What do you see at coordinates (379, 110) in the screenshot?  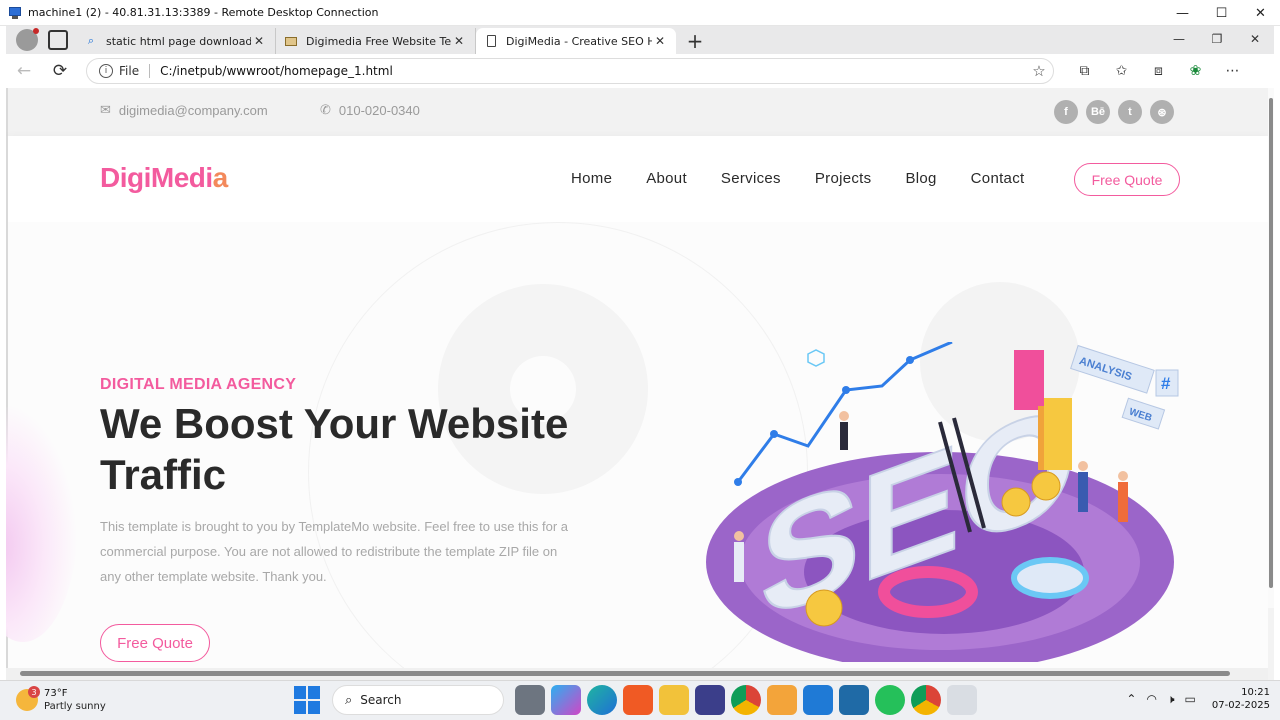 I see `phone-text: 010-020-0340` at bounding box center [379, 110].